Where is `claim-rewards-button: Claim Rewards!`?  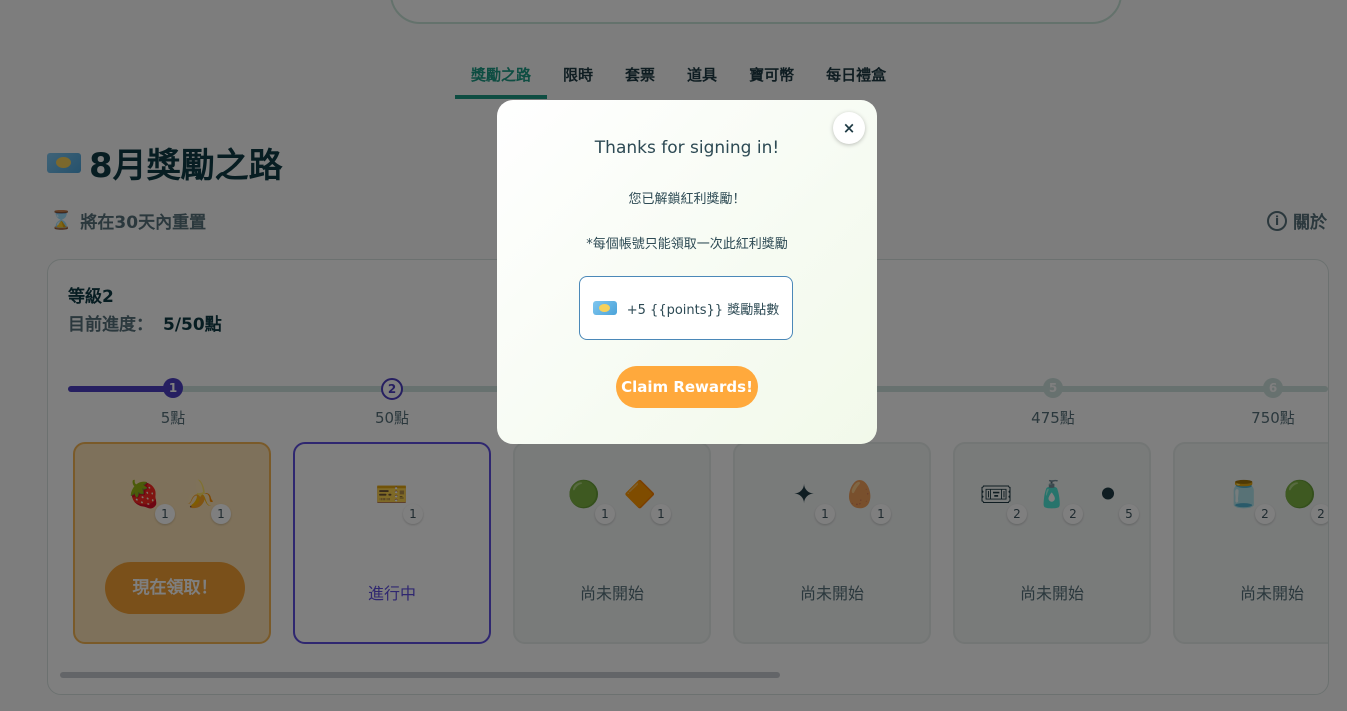
claim-rewards-button: Claim Rewards! is located at coordinates (687, 387).